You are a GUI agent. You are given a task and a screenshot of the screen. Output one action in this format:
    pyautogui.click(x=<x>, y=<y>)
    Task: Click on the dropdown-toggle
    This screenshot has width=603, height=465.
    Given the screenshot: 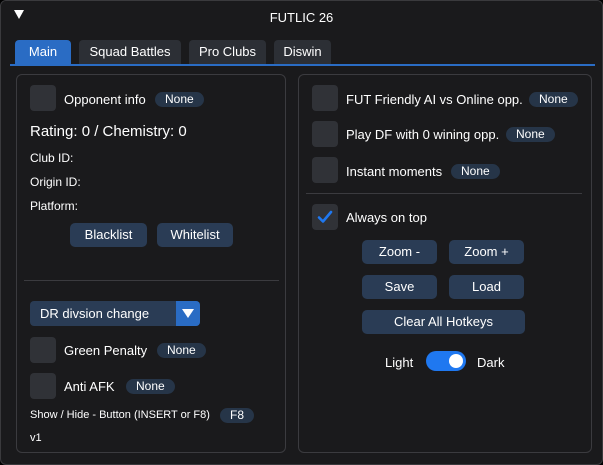 What is the action you would take?
    pyautogui.click(x=188, y=313)
    